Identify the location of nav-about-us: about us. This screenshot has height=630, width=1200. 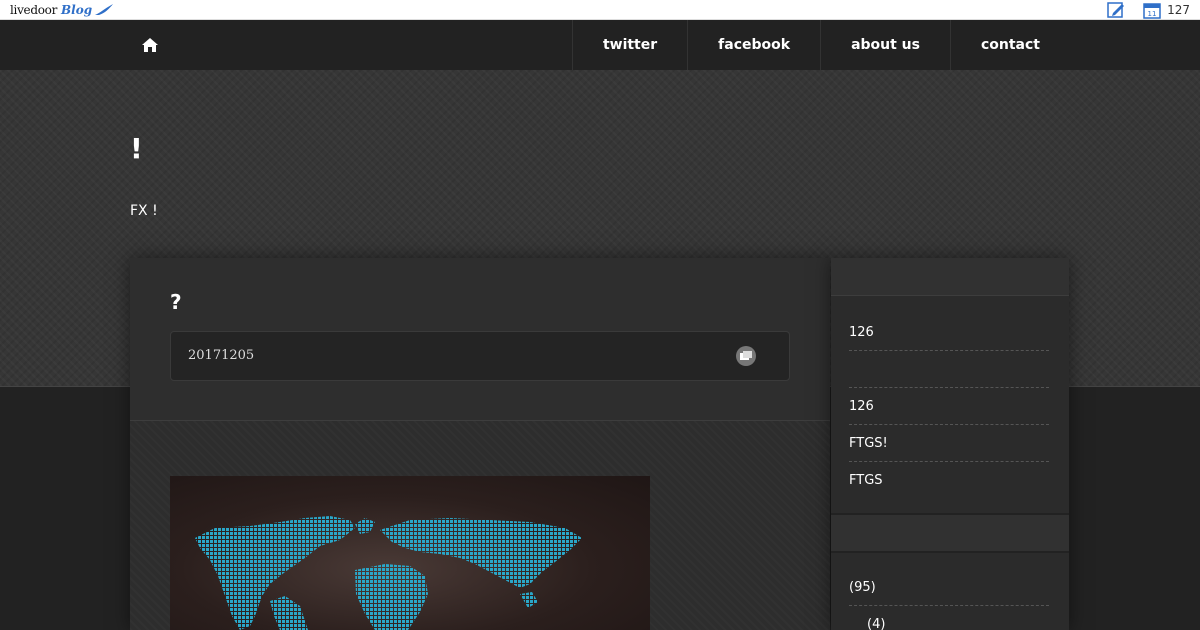
(885, 45).